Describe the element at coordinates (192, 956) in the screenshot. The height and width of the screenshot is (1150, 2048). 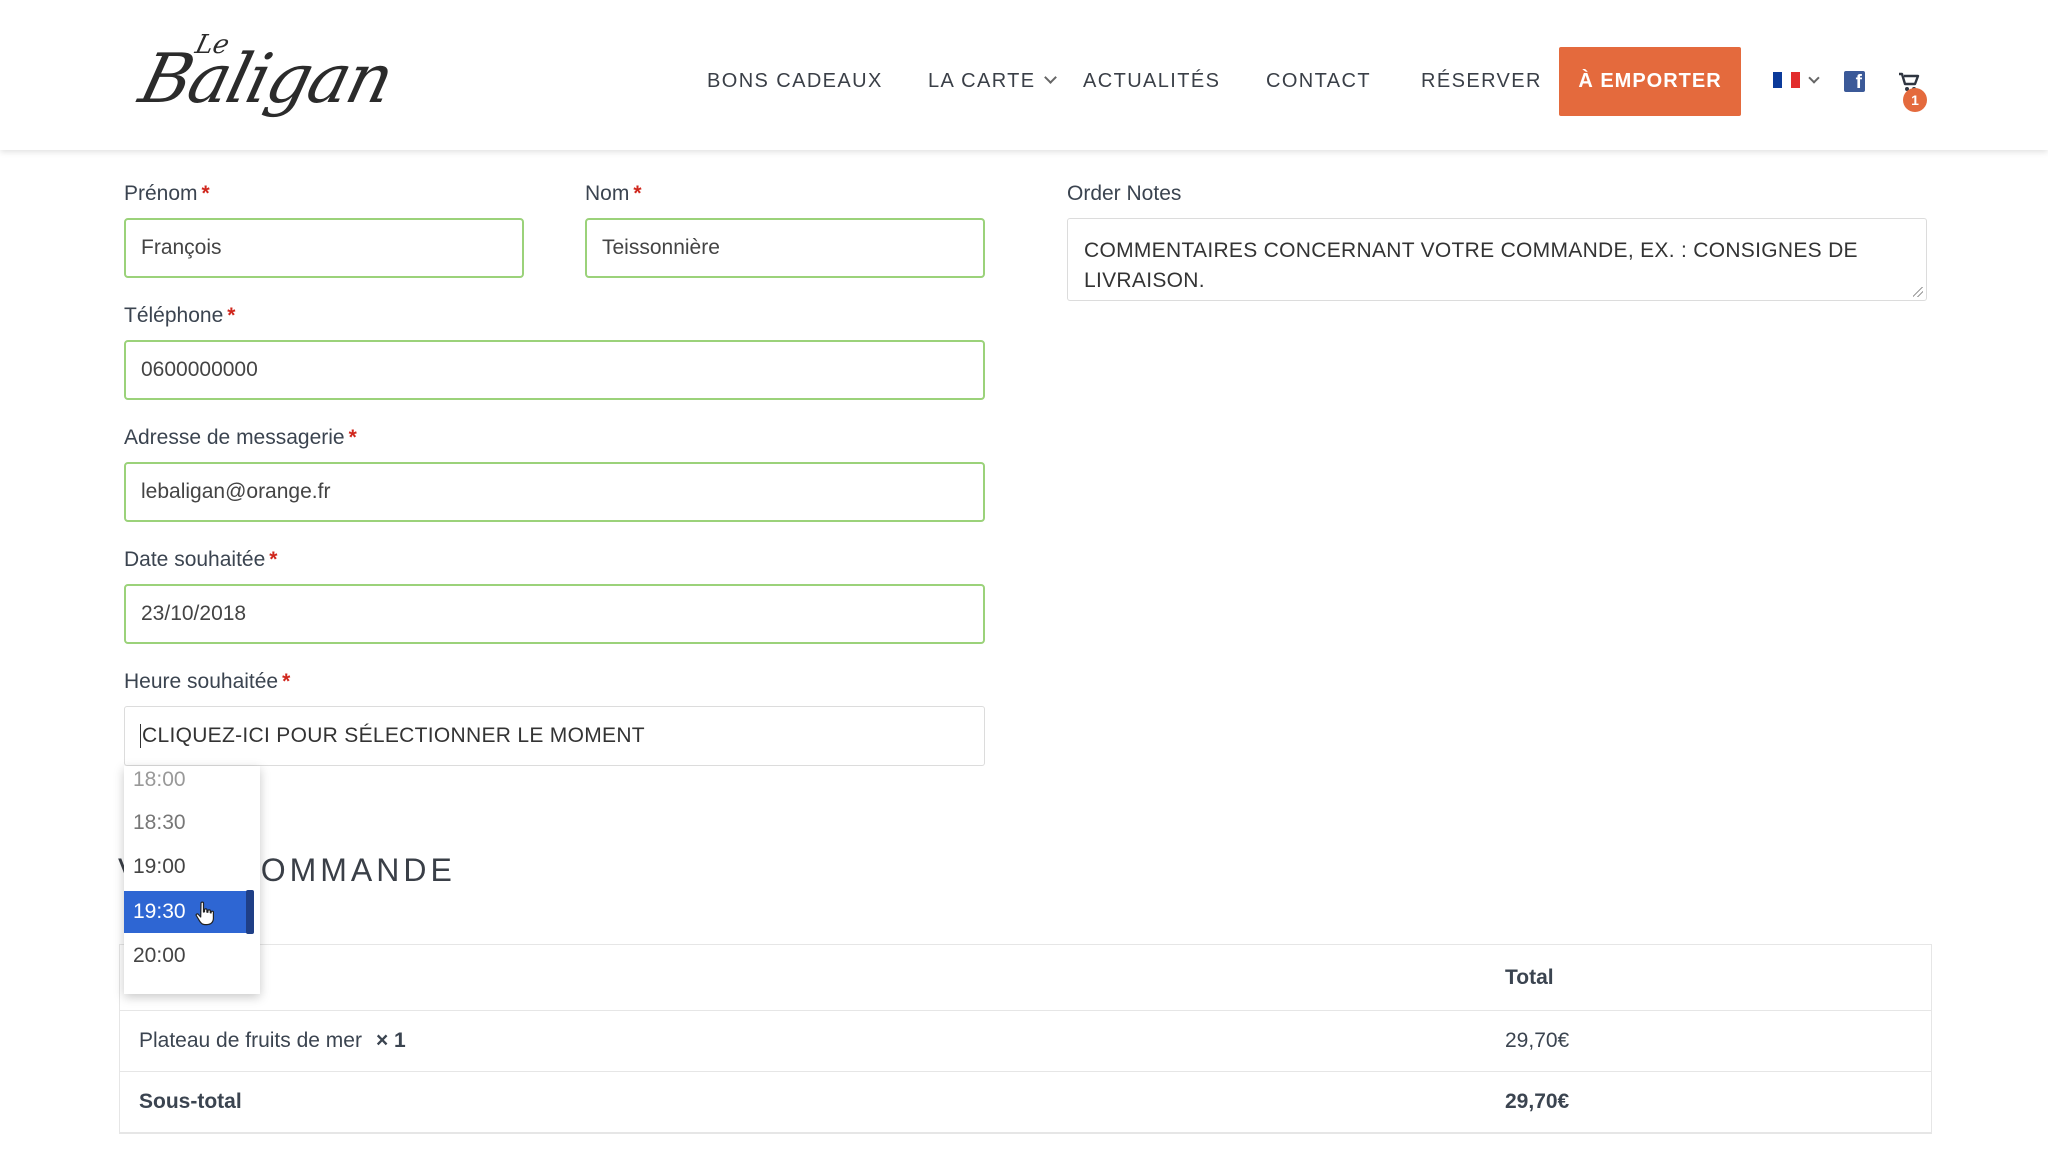
I see `time-option-2000: 20:00` at that location.